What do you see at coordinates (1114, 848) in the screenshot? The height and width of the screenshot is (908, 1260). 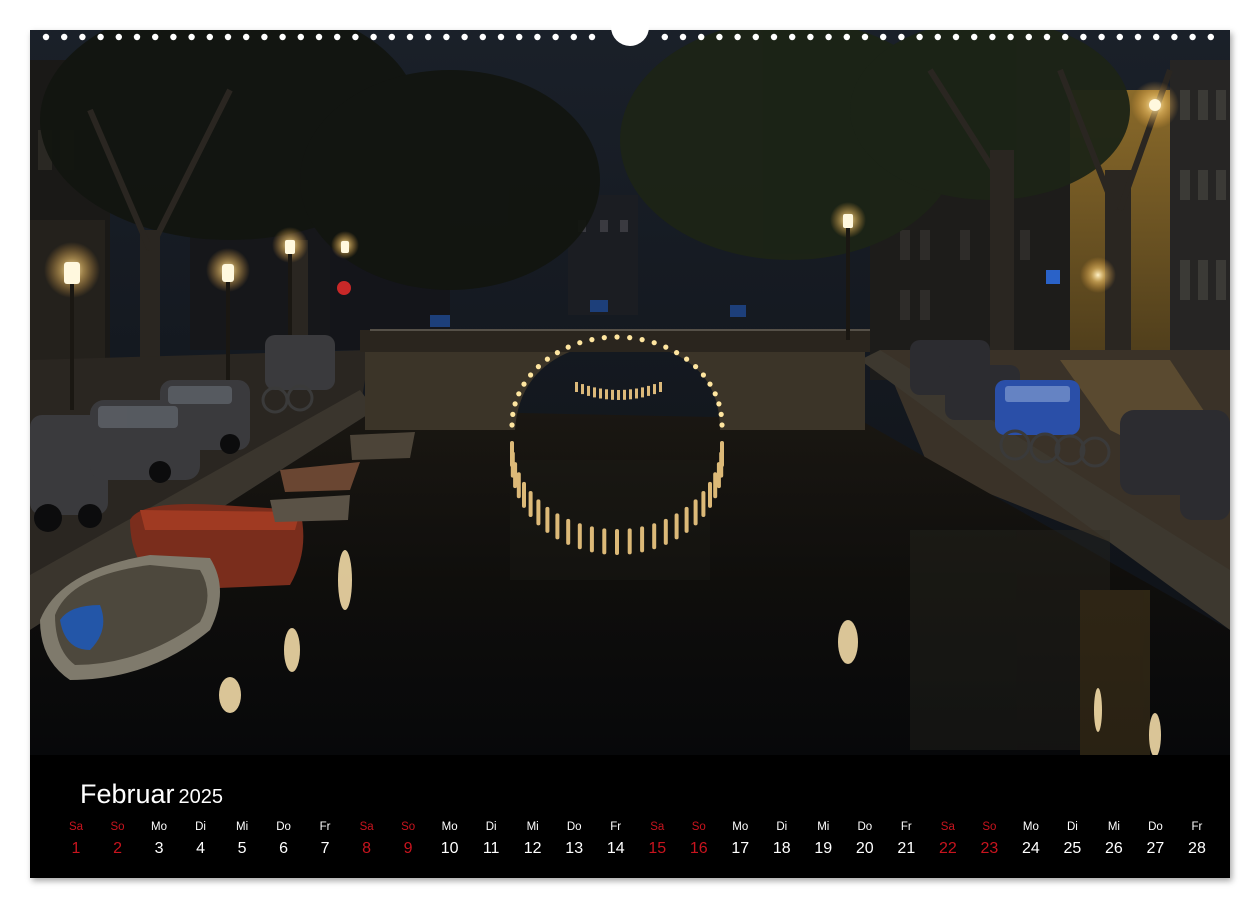 I see `date-number: 26` at bounding box center [1114, 848].